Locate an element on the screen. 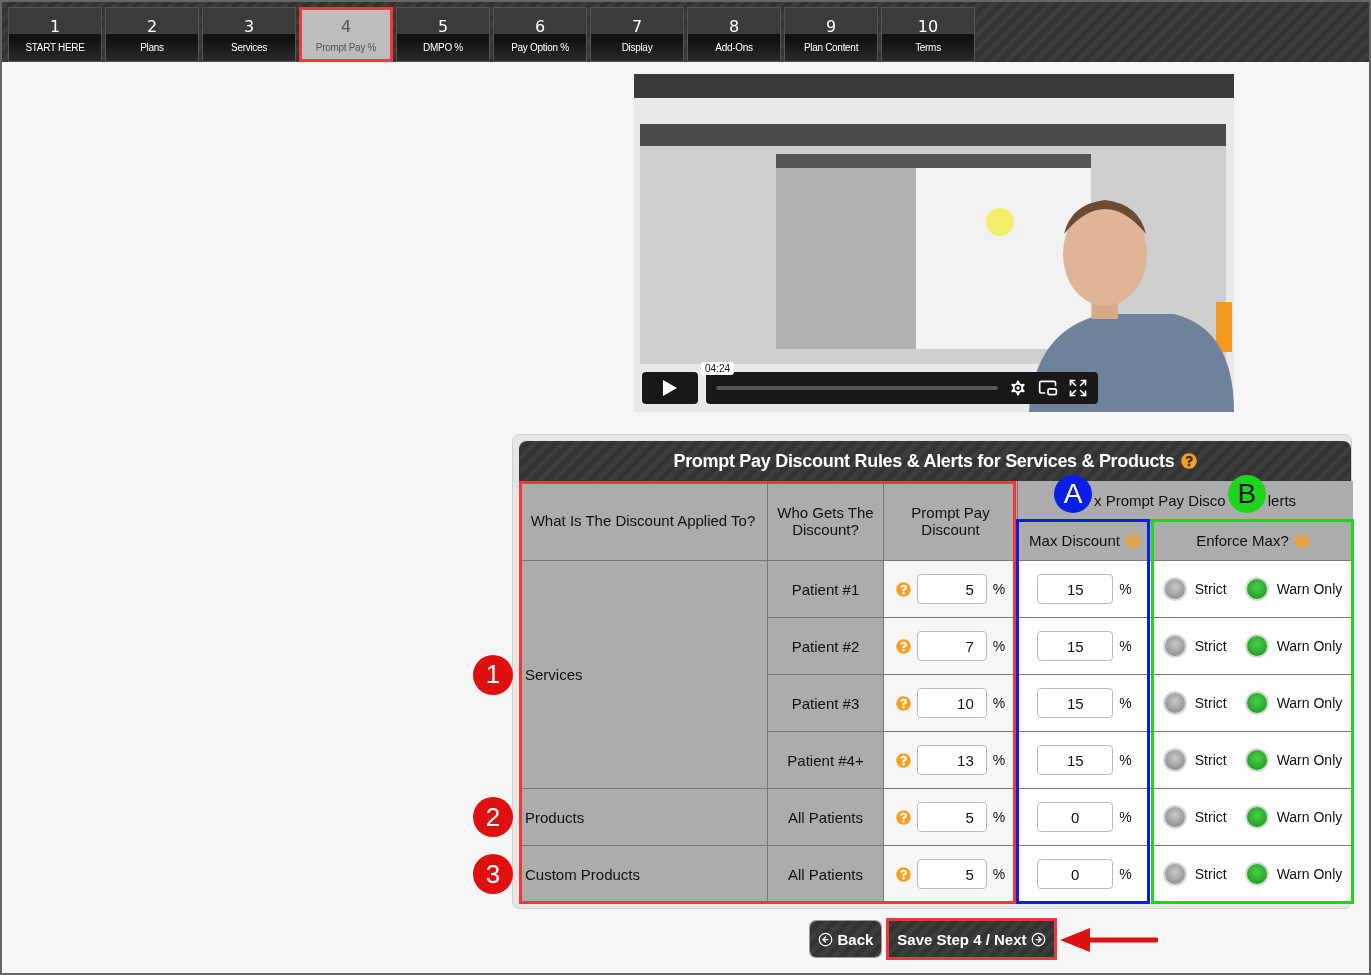 This screenshot has height=975, width=1371. number-marker: 3 is located at coordinates (493, 874).